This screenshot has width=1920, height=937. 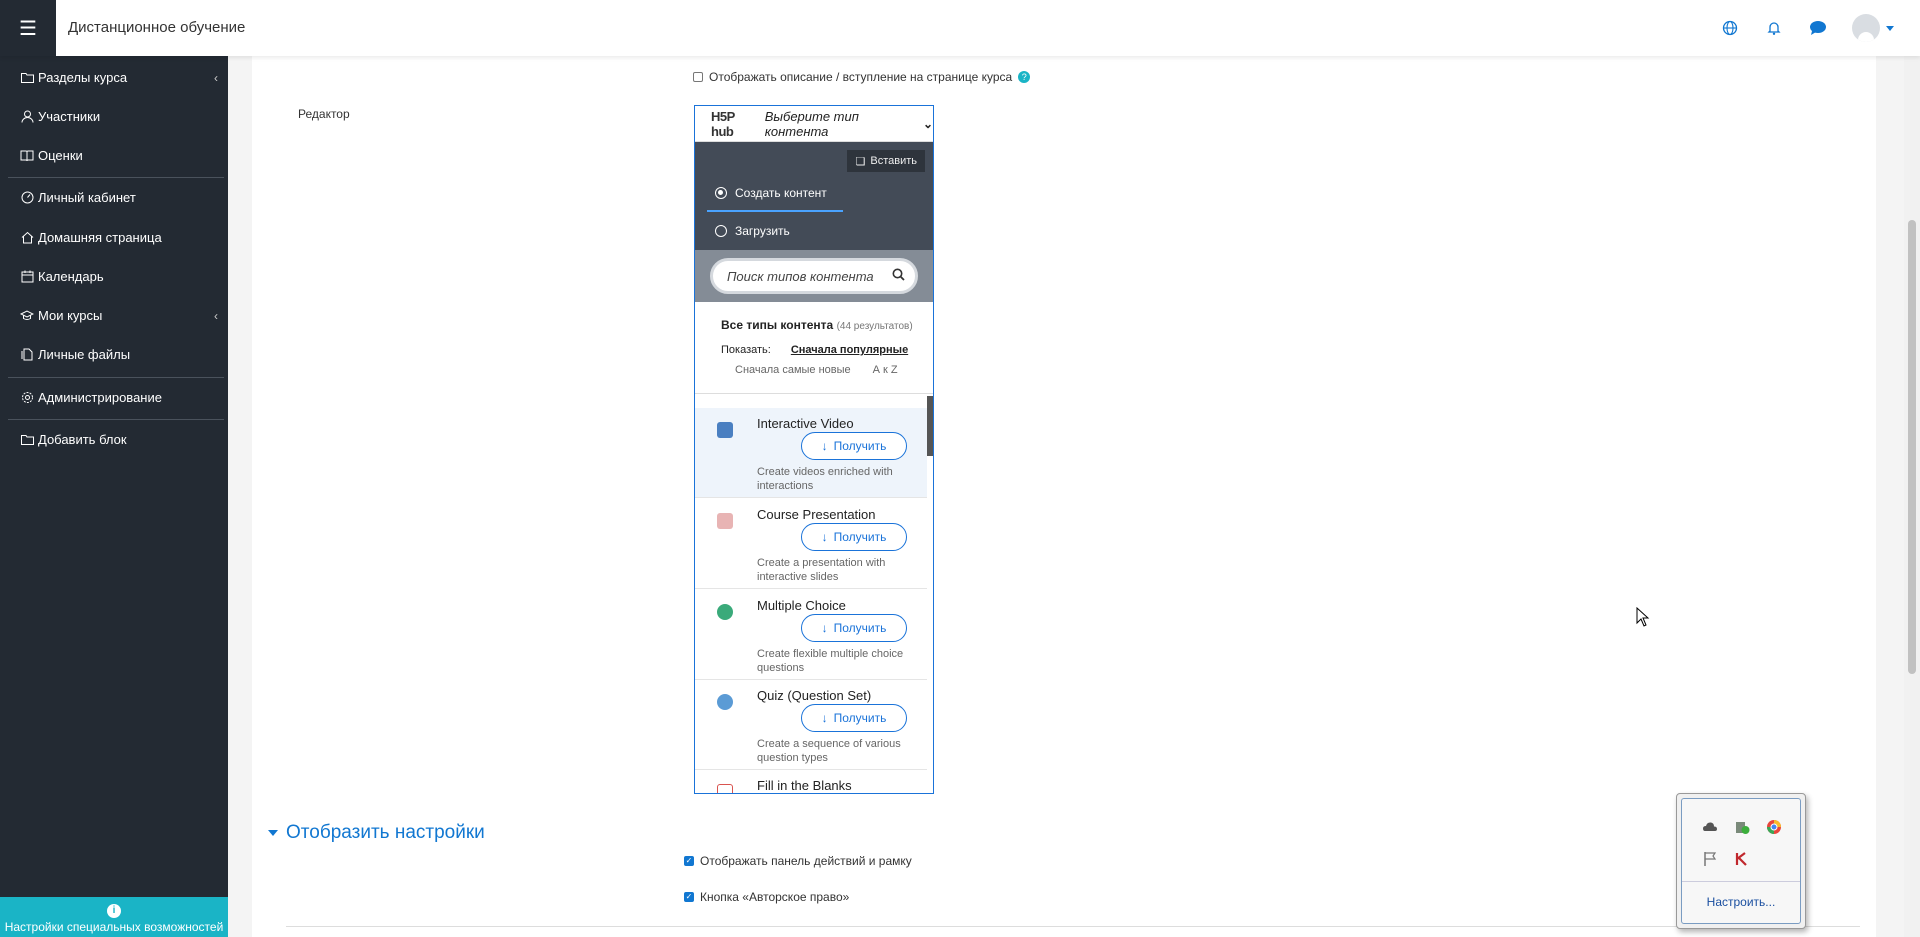 I want to click on menu-toggle-button: ☰, so click(x=28, y=28).